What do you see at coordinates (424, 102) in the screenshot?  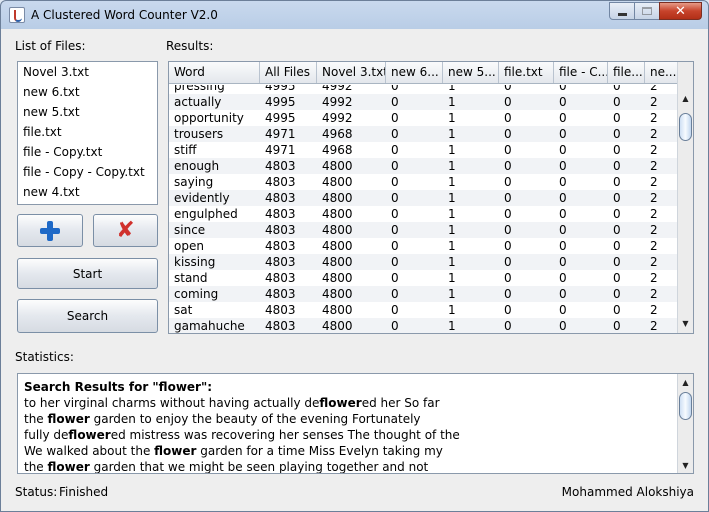 I see `table-row: actually 4995 4992 0 1 0 0 0 2` at bounding box center [424, 102].